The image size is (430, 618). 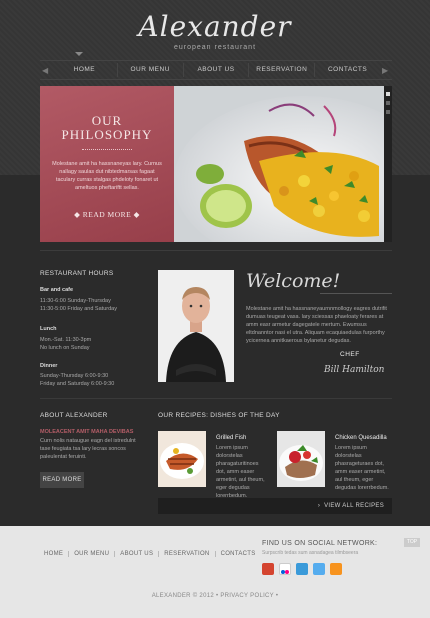 What do you see at coordinates (231, 438) in the screenshot?
I see `recipe-grilled-fish-title: Grilled Fish` at bounding box center [231, 438].